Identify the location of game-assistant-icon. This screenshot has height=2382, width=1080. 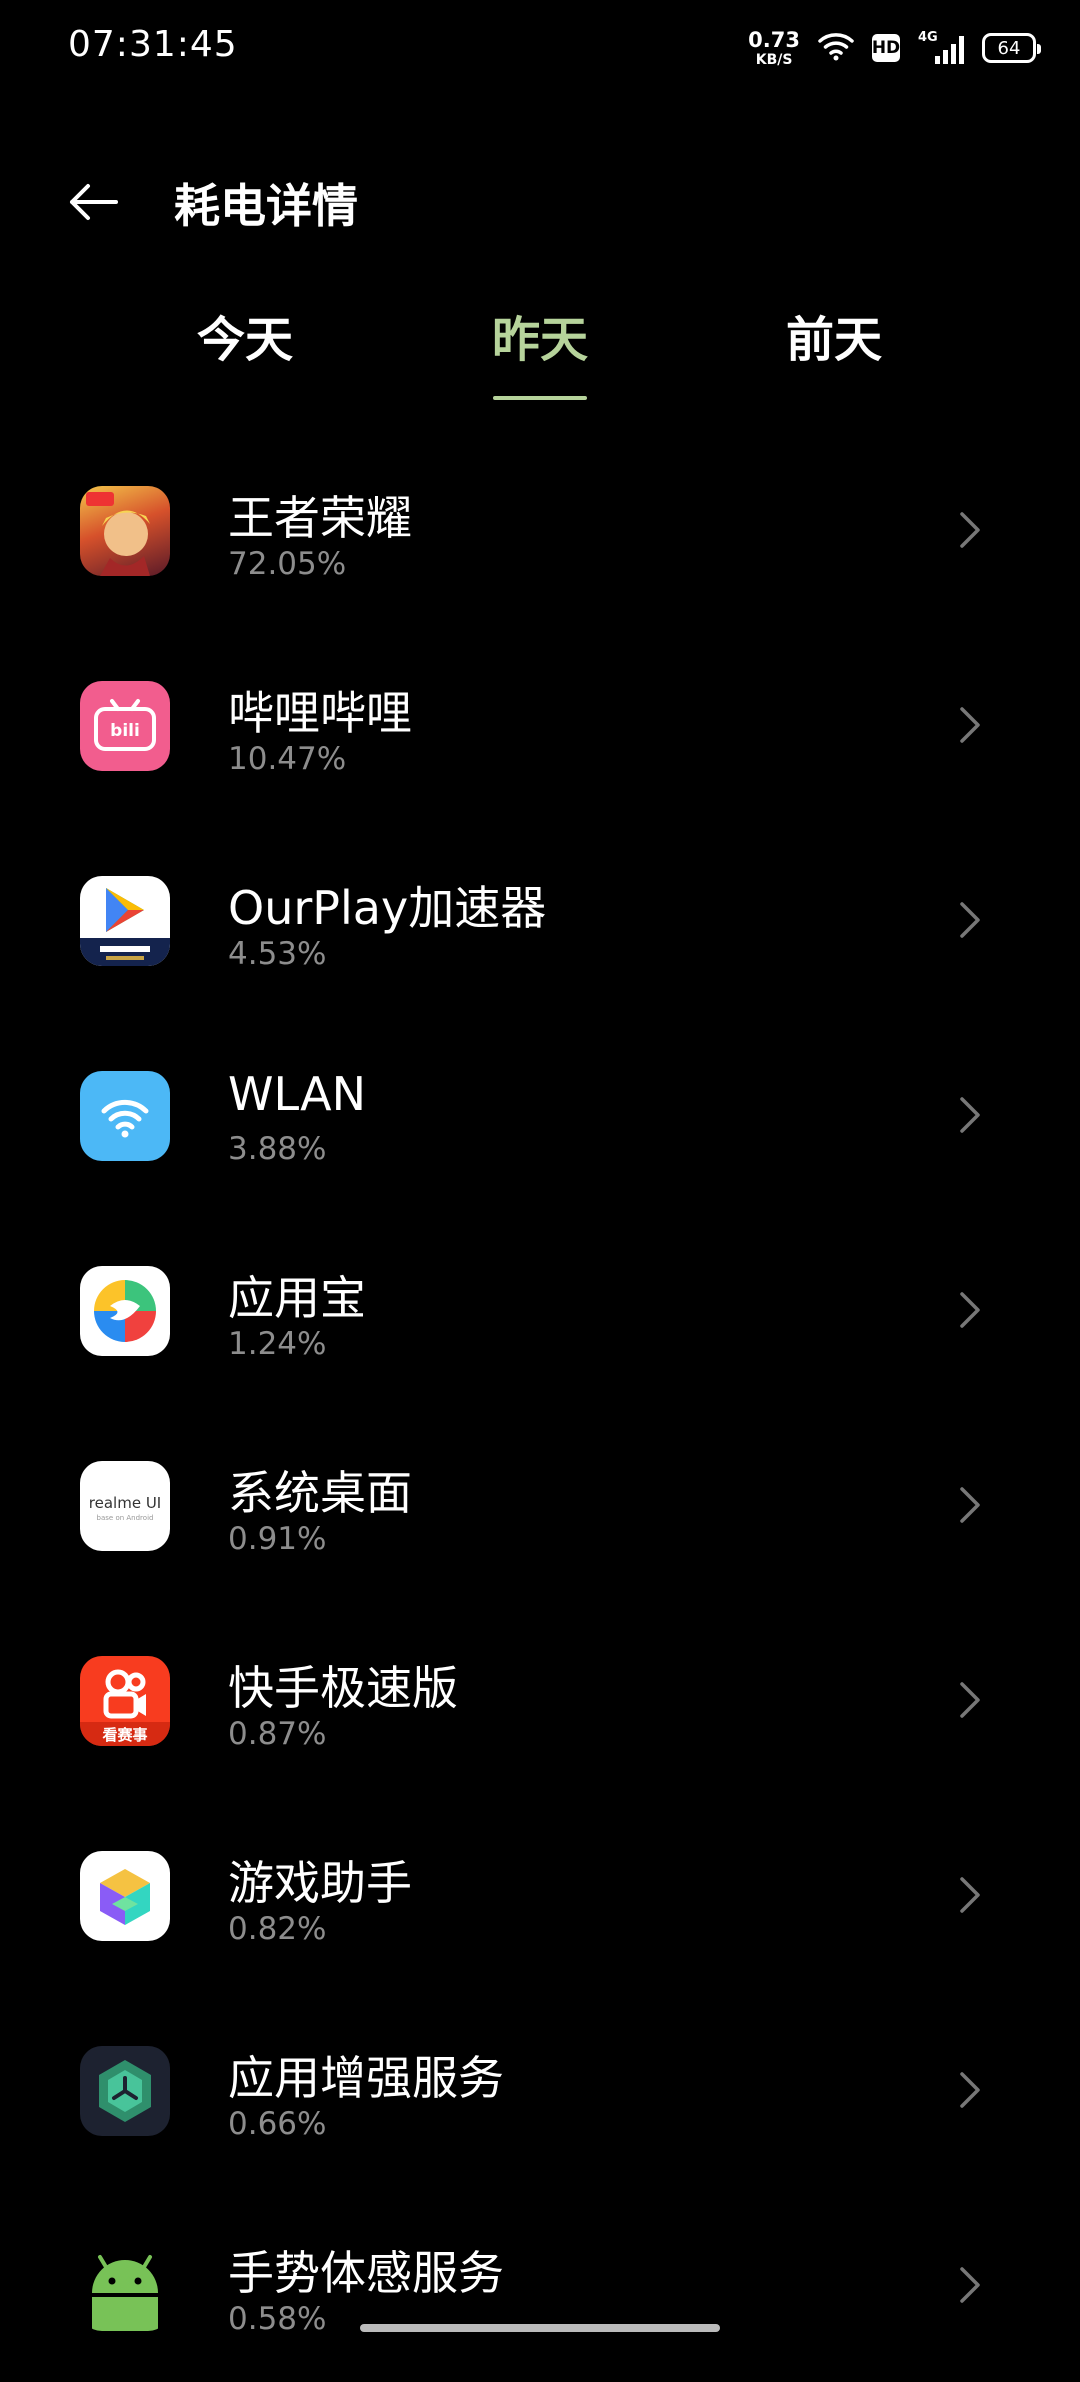
(125, 1896).